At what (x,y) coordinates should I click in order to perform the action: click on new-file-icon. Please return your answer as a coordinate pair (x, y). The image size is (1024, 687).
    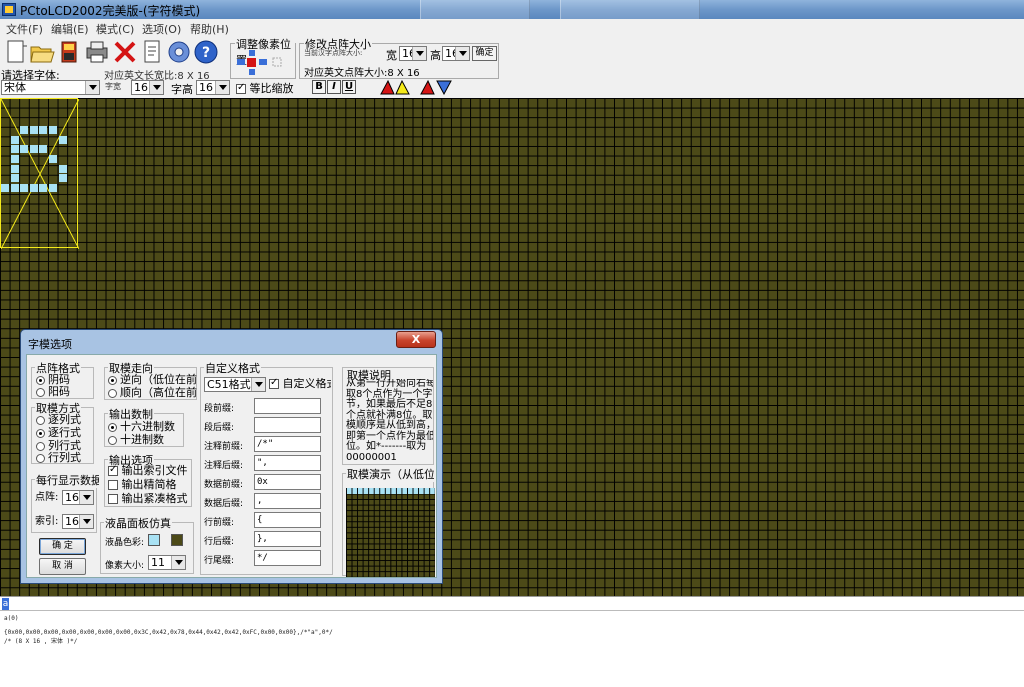
    Looking at the image, I should click on (16, 52).